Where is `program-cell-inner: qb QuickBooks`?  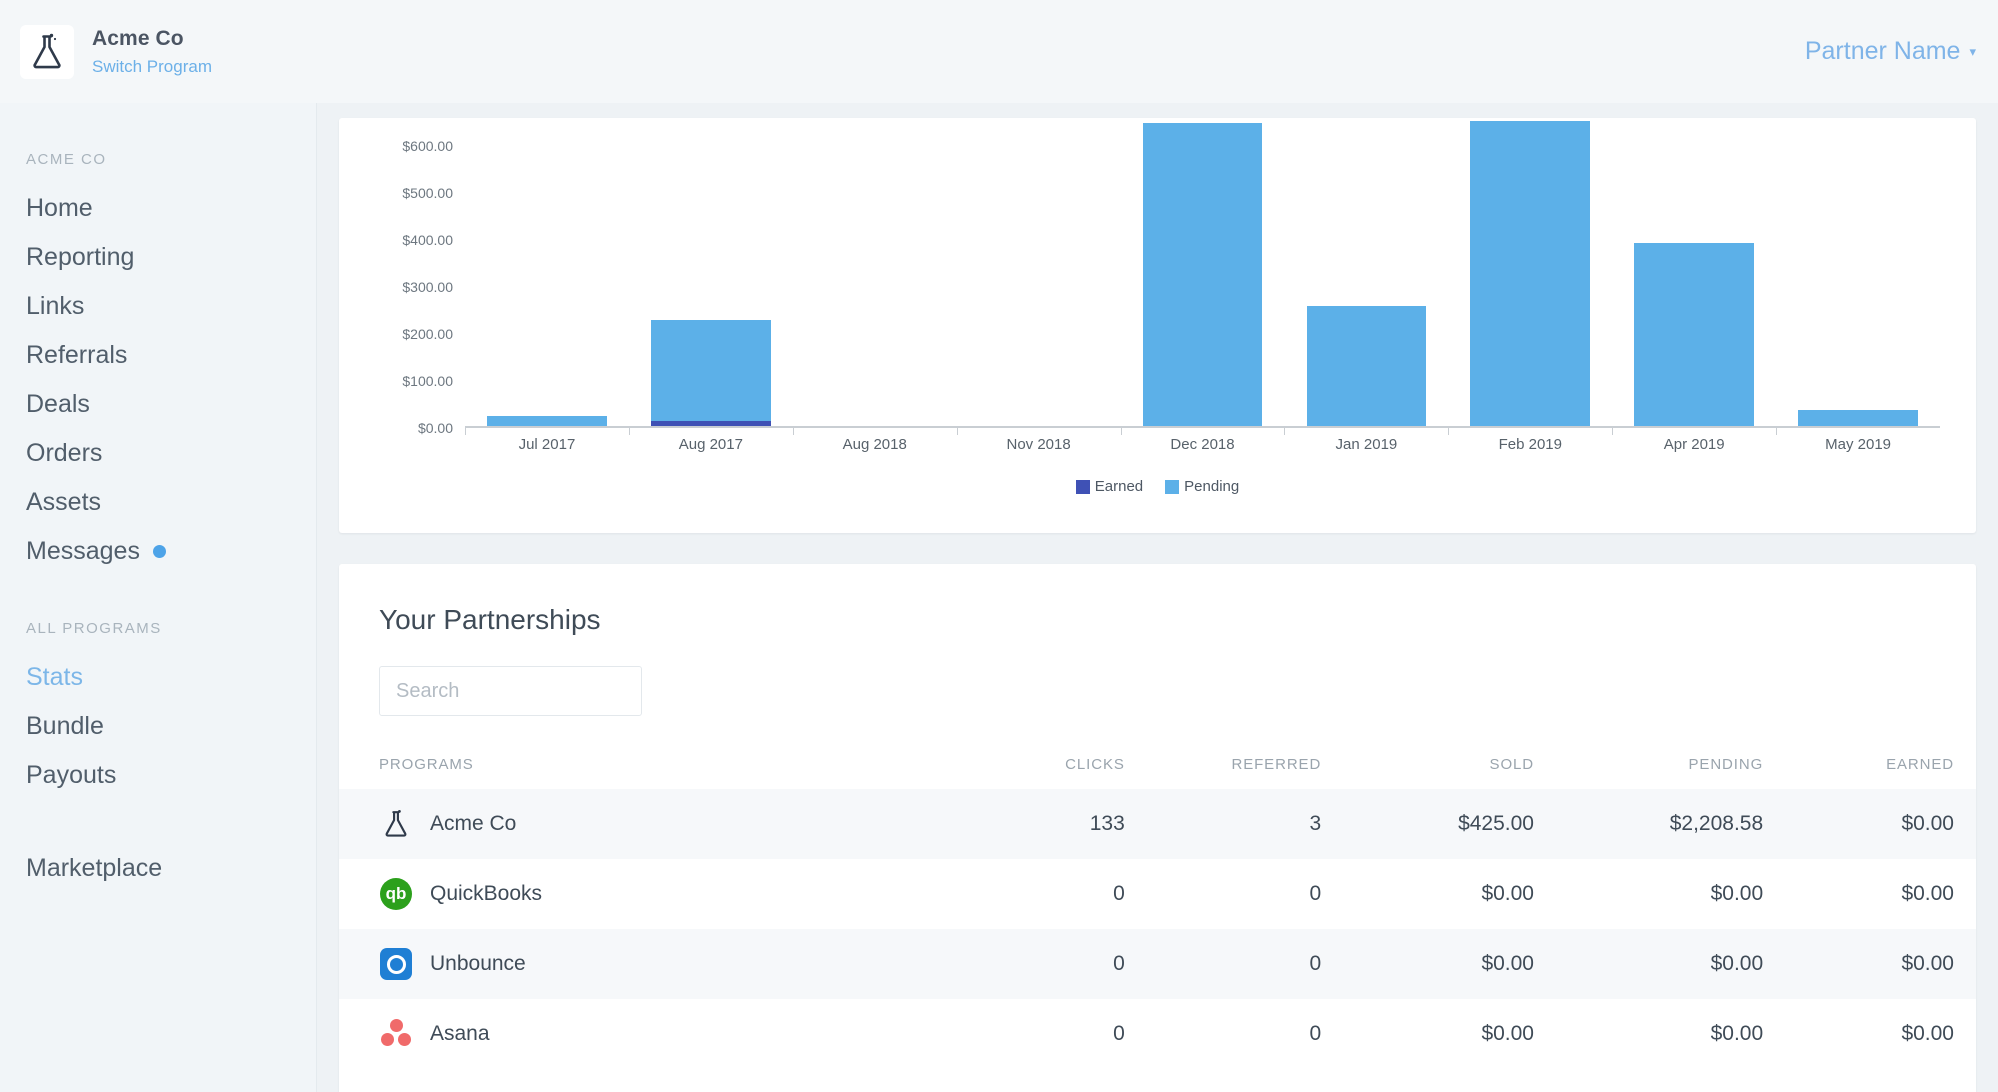
program-cell-inner: qb QuickBooks is located at coordinates (653, 894).